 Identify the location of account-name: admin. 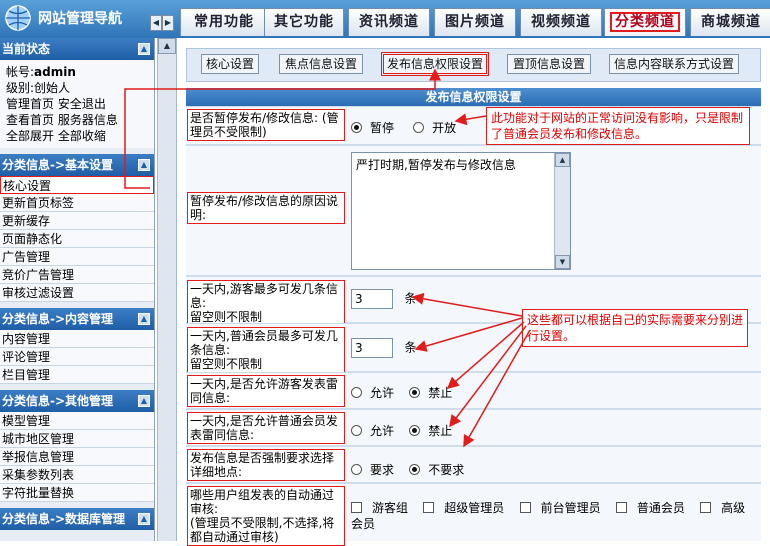
(55, 72).